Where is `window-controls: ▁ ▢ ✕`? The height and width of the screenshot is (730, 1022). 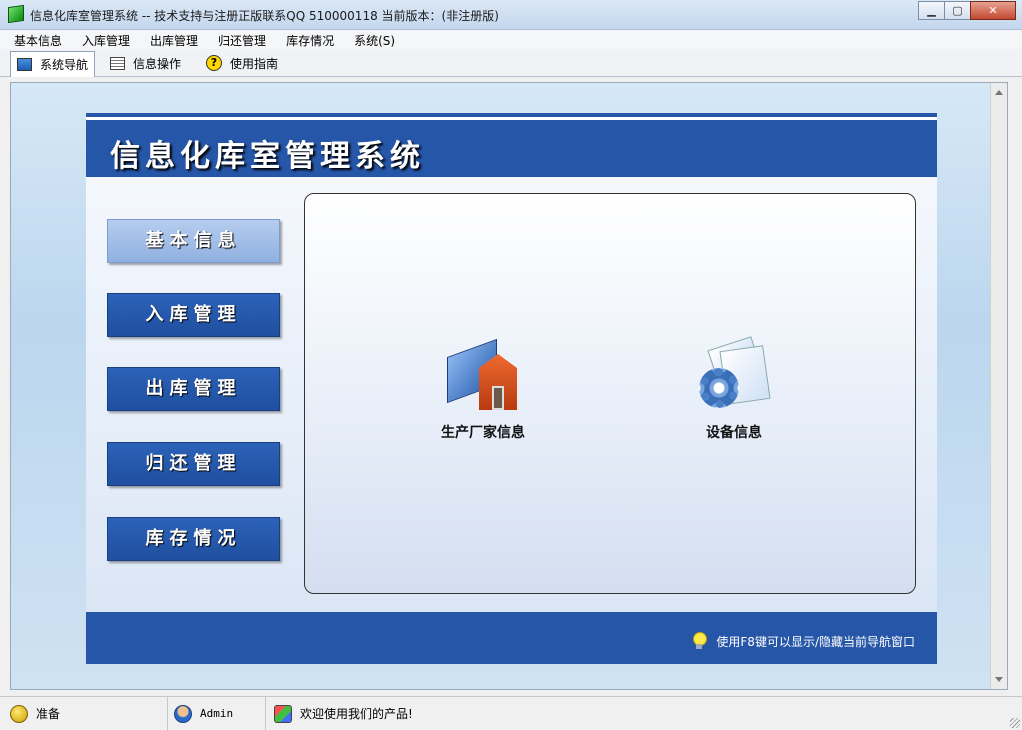 window-controls: ▁ ▢ ✕ is located at coordinates (967, 10).